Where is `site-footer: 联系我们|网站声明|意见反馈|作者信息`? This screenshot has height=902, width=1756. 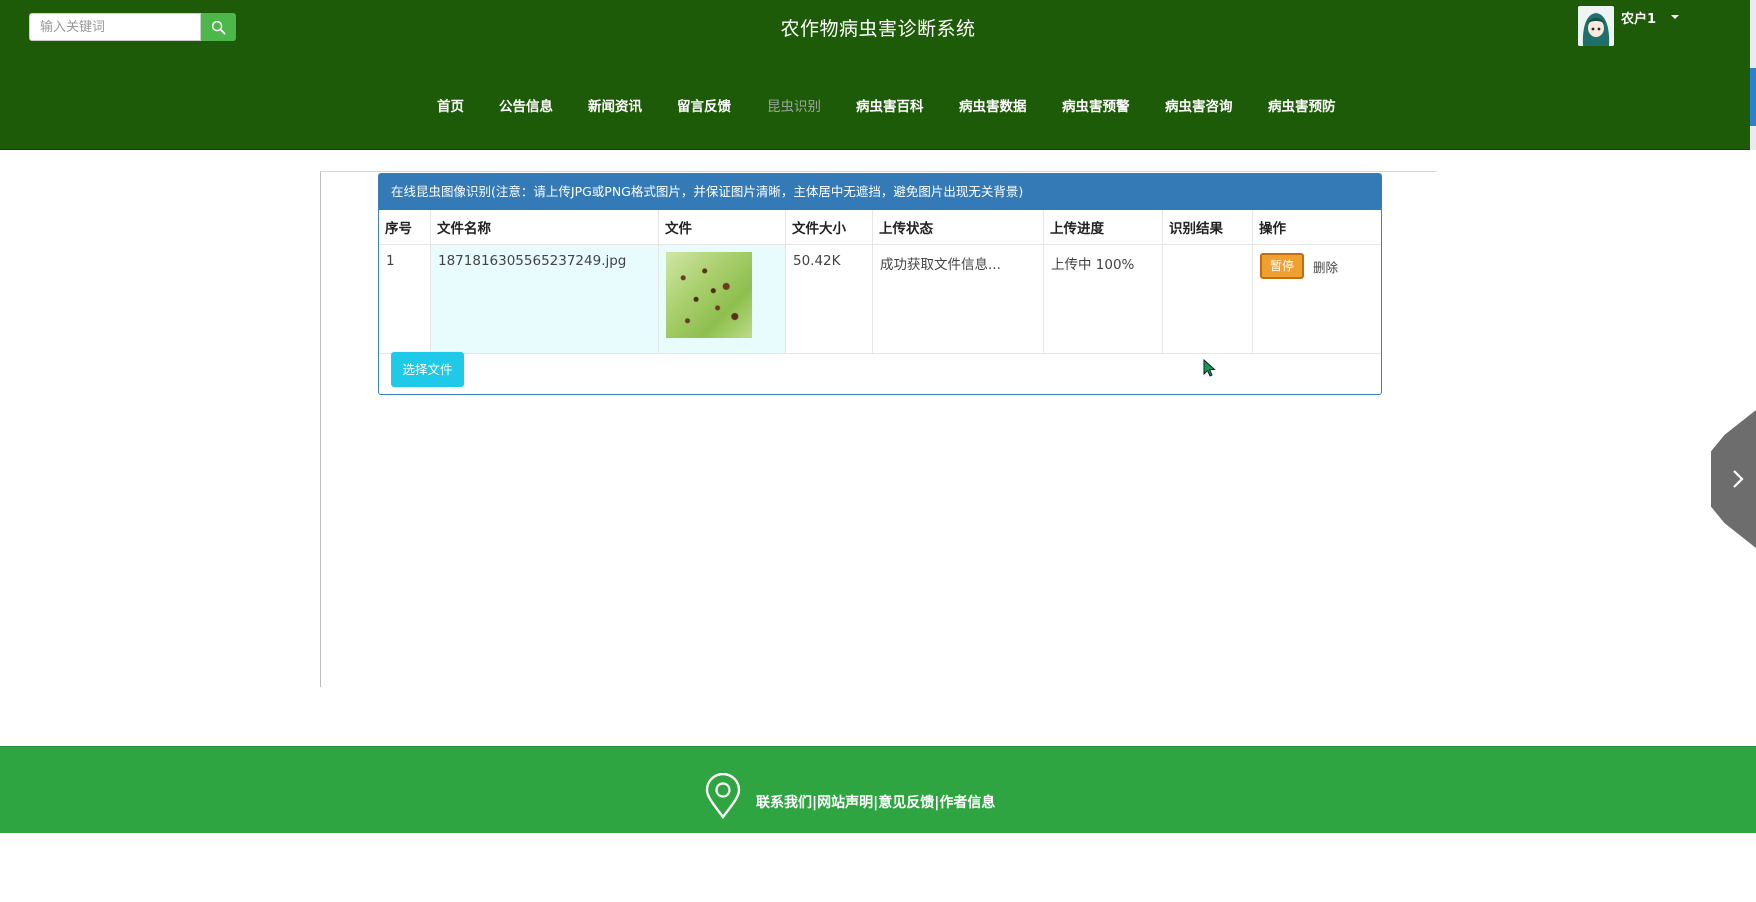
site-footer: 联系我们|网站声明|意见反馈|作者信息 is located at coordinates (878, 789).